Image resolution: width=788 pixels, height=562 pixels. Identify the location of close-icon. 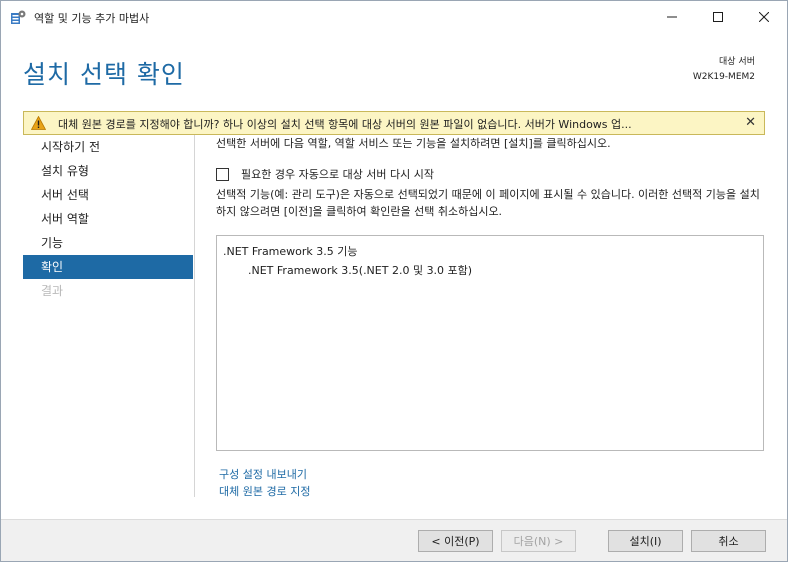
(764, 17).